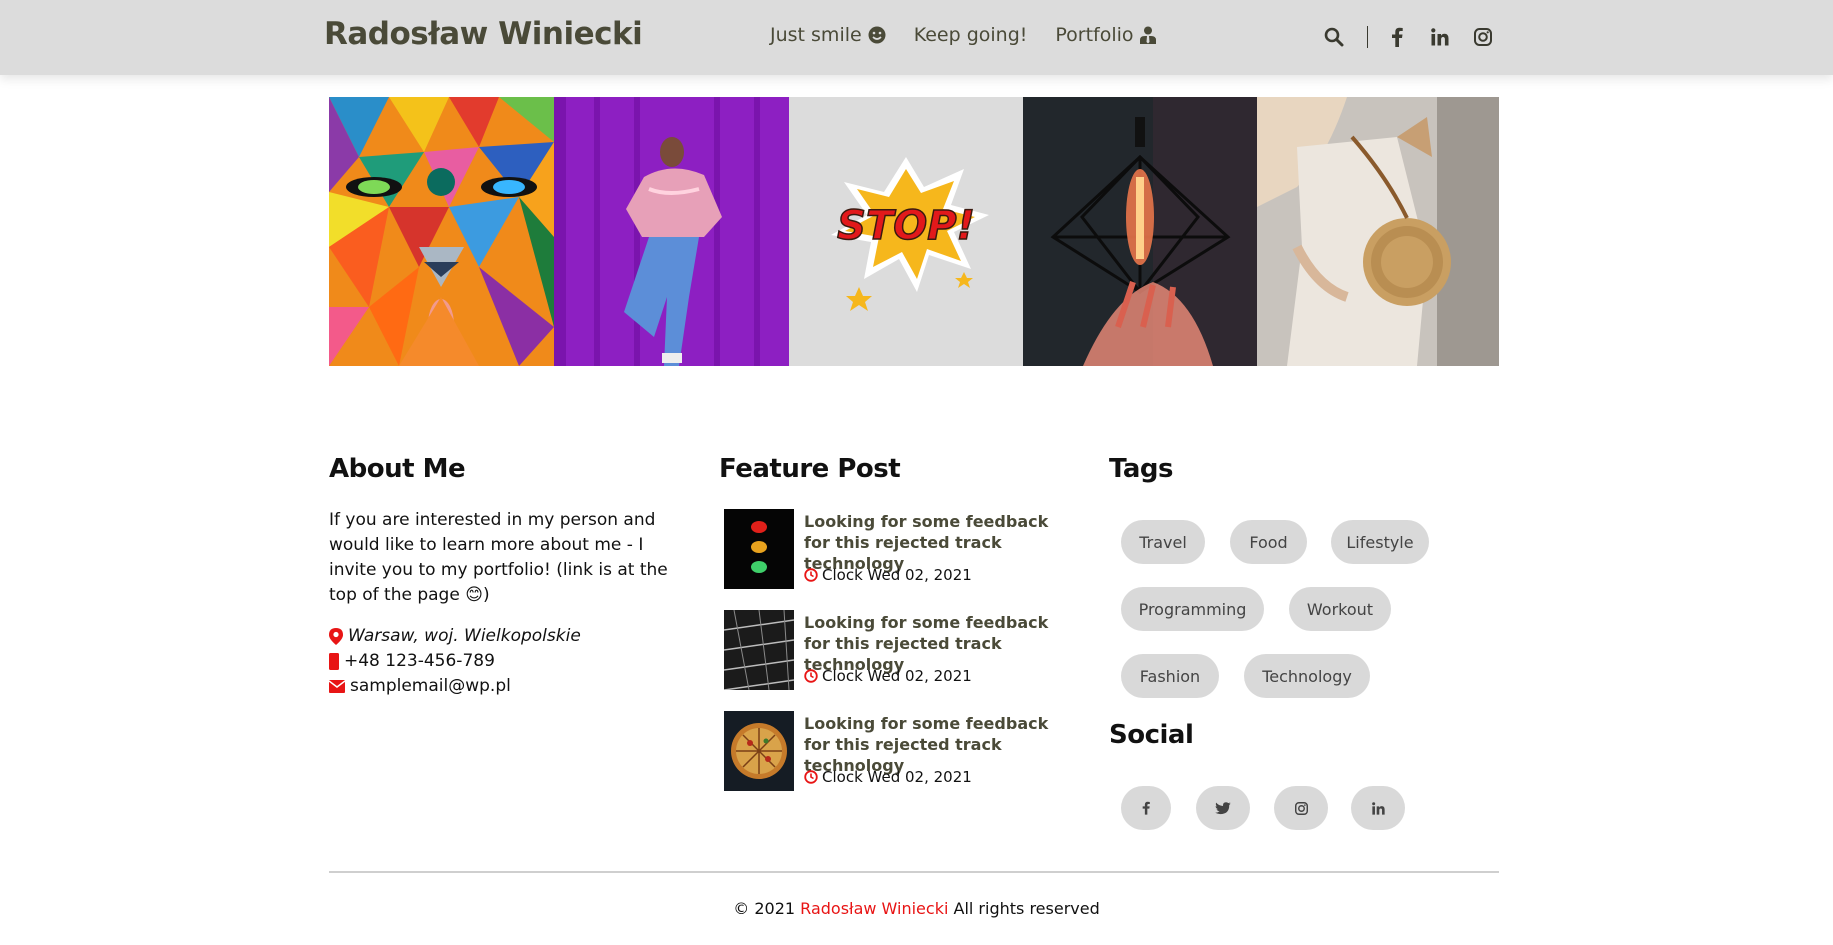  What do you see at coordinates (1380, 542) in the screenshot?
I see `tag-lifestyle: Lifestyle` at bounding box center [1380, 542].